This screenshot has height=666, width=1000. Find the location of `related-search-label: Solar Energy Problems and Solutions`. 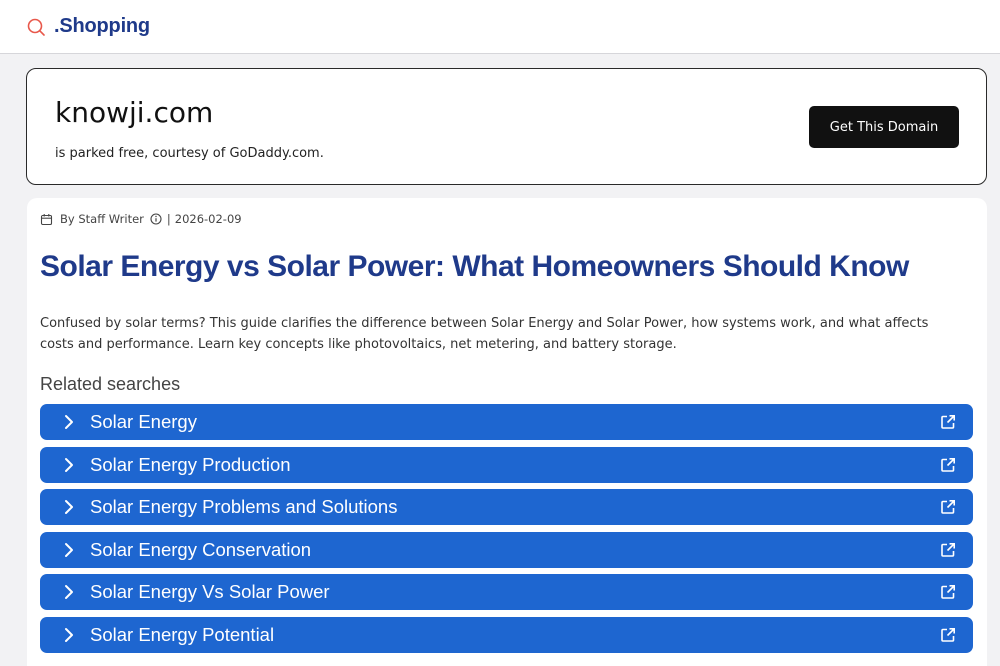

related-search-label: Solar Energy Problems and Solutions is located at coordinates (244, 507).